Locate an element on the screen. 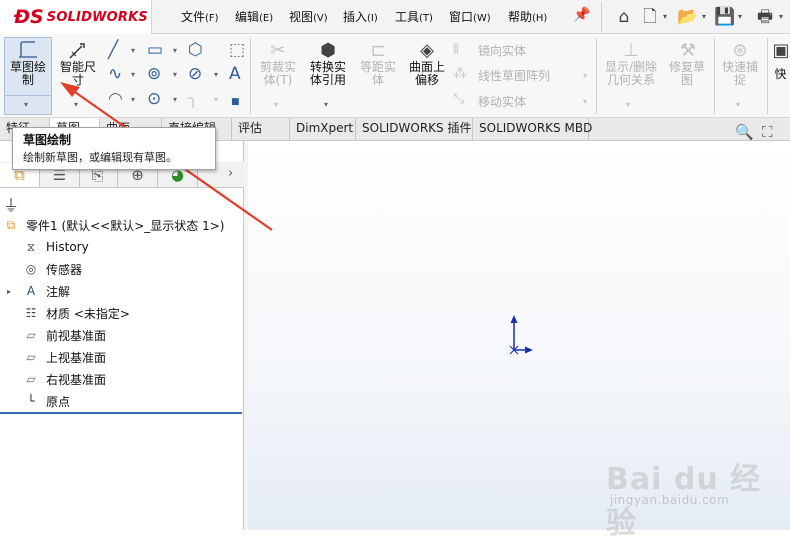  annotation-arrow-icon is located at coordinates (166, 156).